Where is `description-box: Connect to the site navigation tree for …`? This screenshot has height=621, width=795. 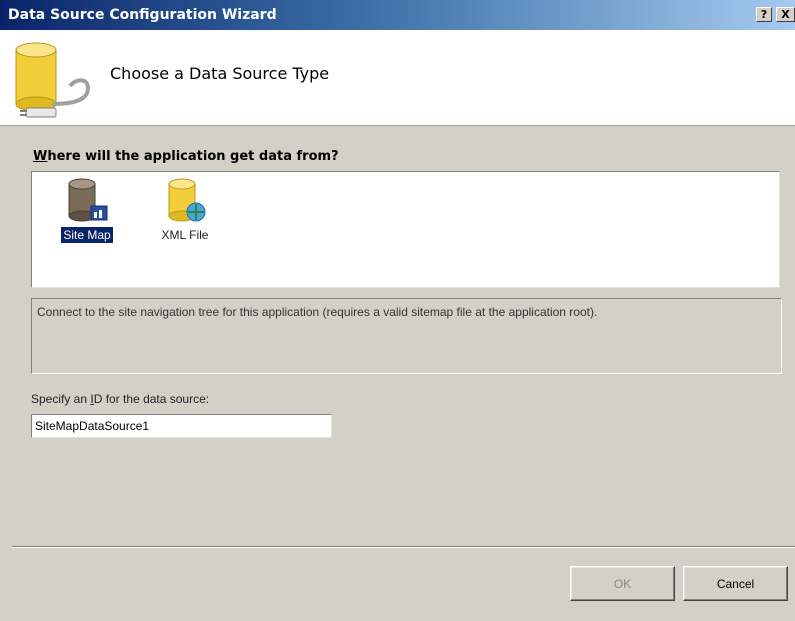
description-box: Connect to the site navigation tree for … is located at coordinates (406, 336).